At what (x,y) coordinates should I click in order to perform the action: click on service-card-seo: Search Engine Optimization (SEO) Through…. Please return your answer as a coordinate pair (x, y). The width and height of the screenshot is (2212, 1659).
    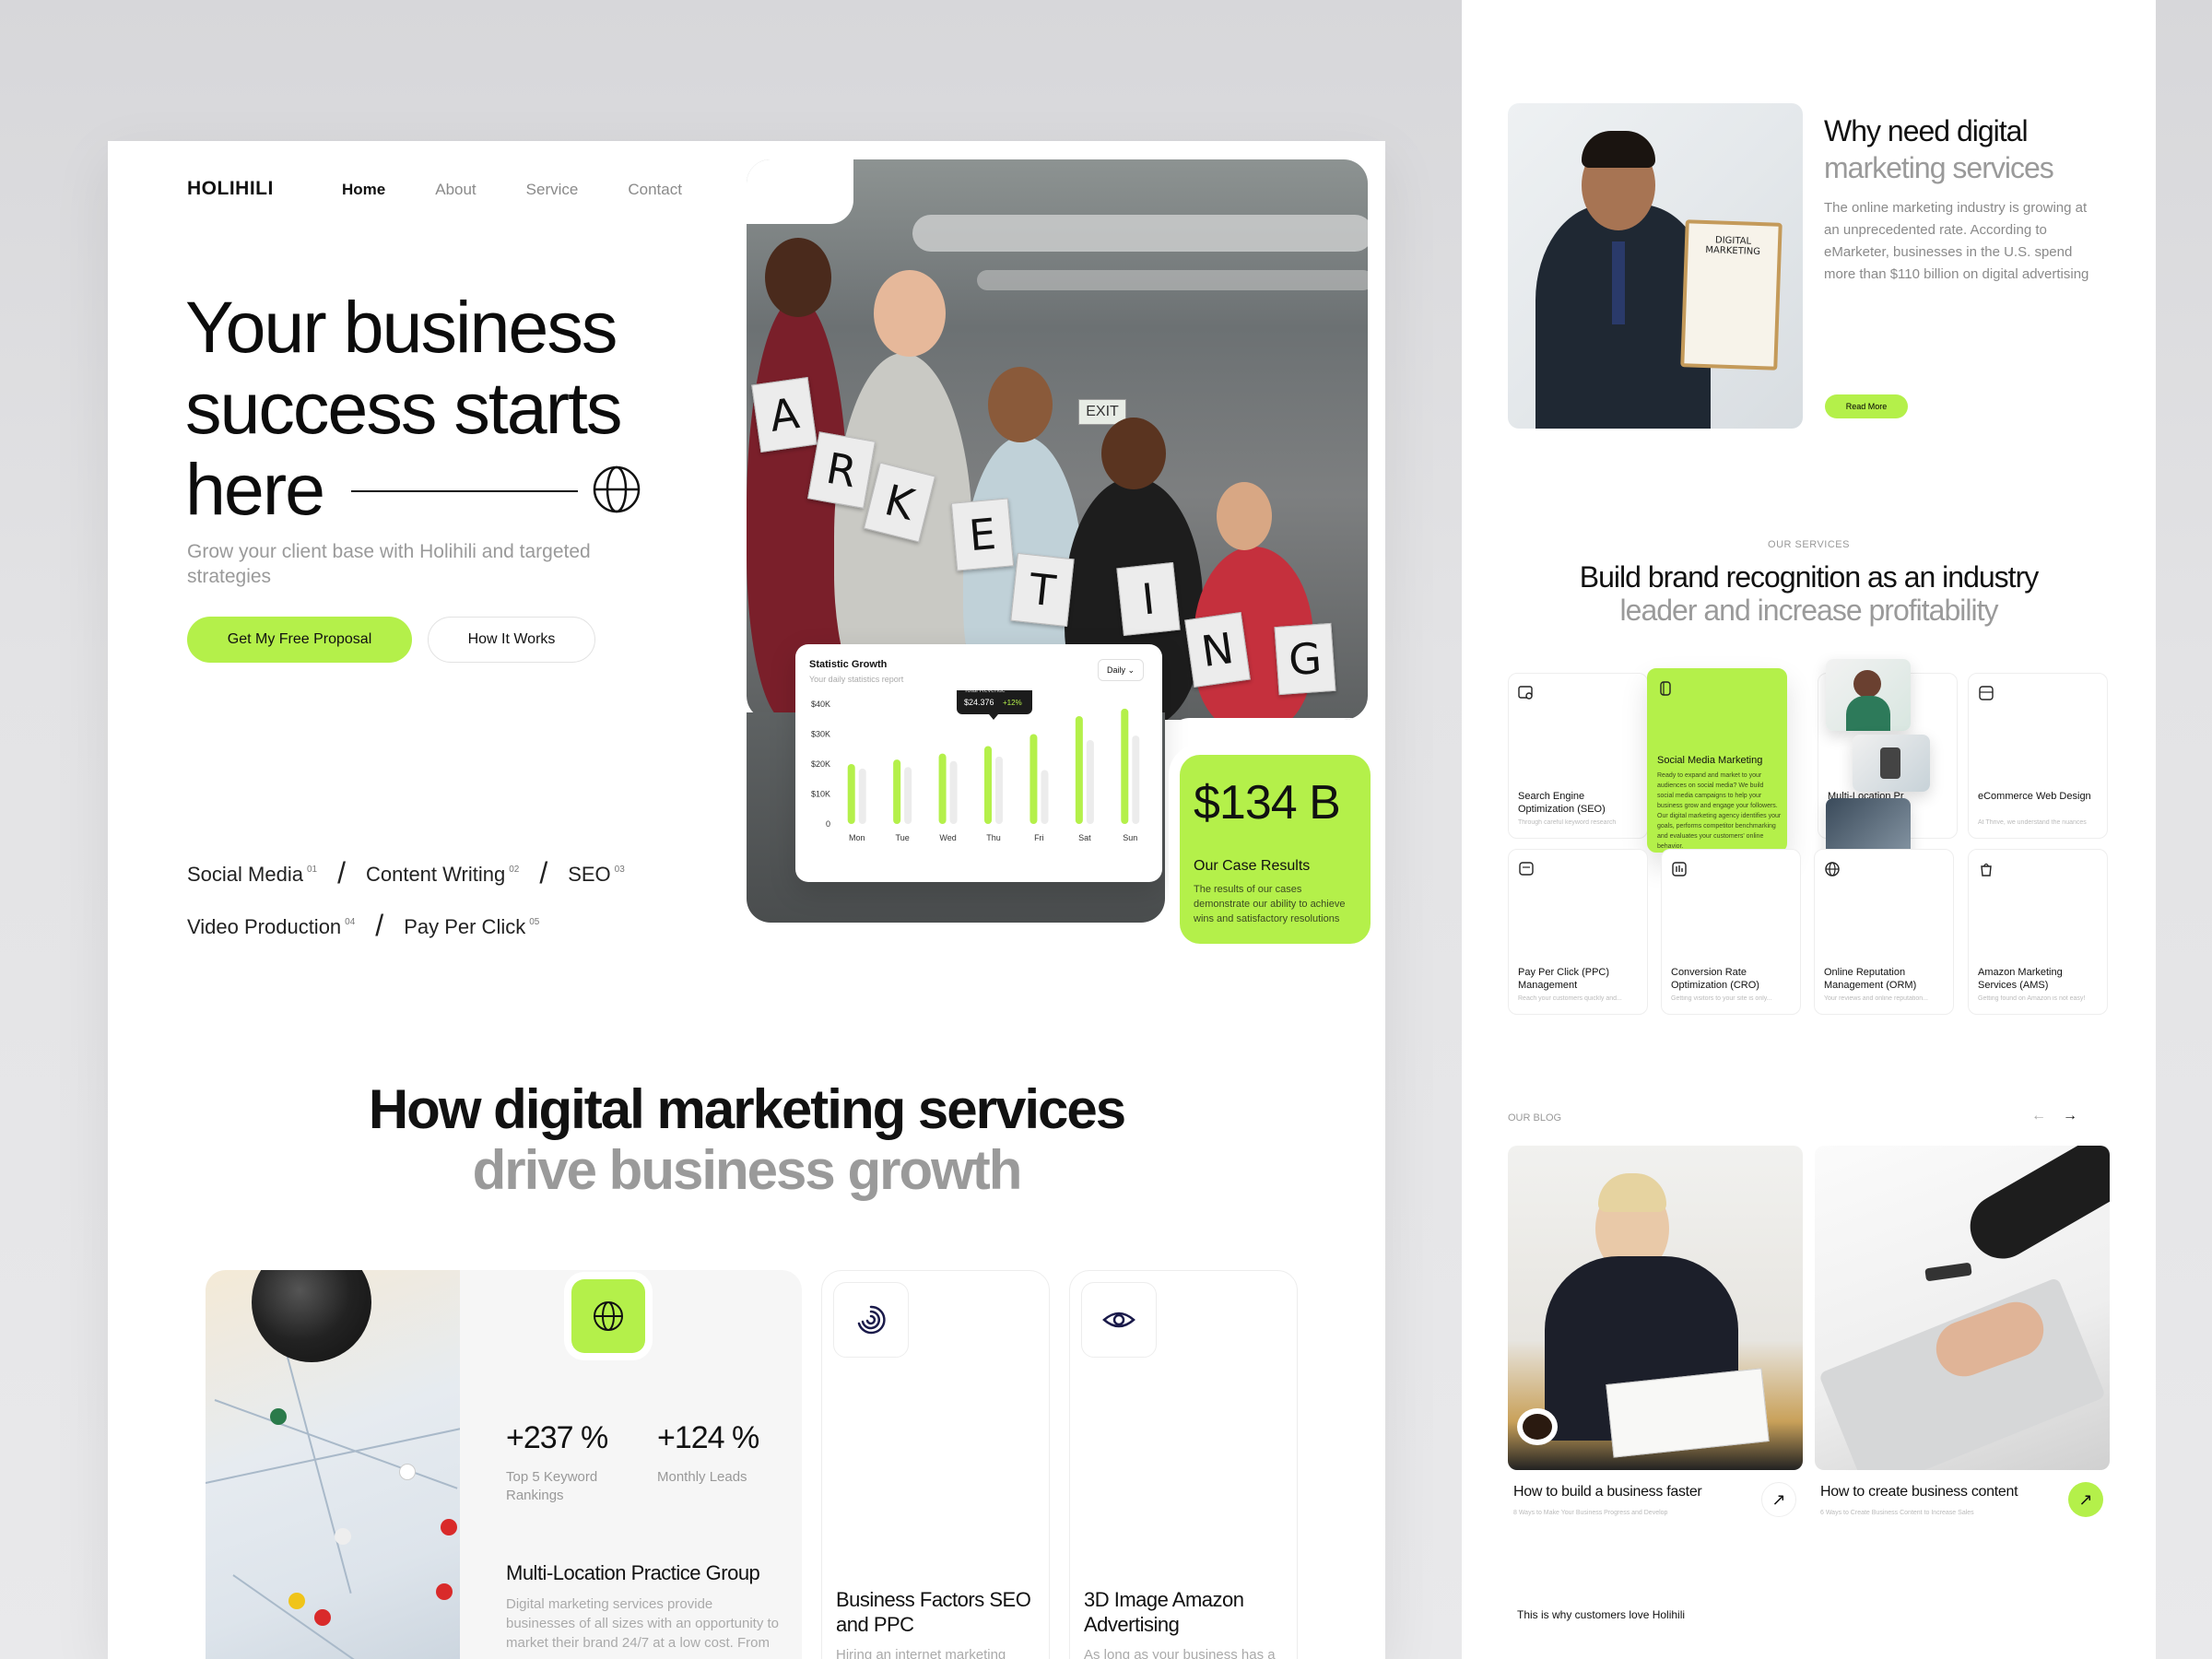
    Looking at the image, I should click on (1578, 756).